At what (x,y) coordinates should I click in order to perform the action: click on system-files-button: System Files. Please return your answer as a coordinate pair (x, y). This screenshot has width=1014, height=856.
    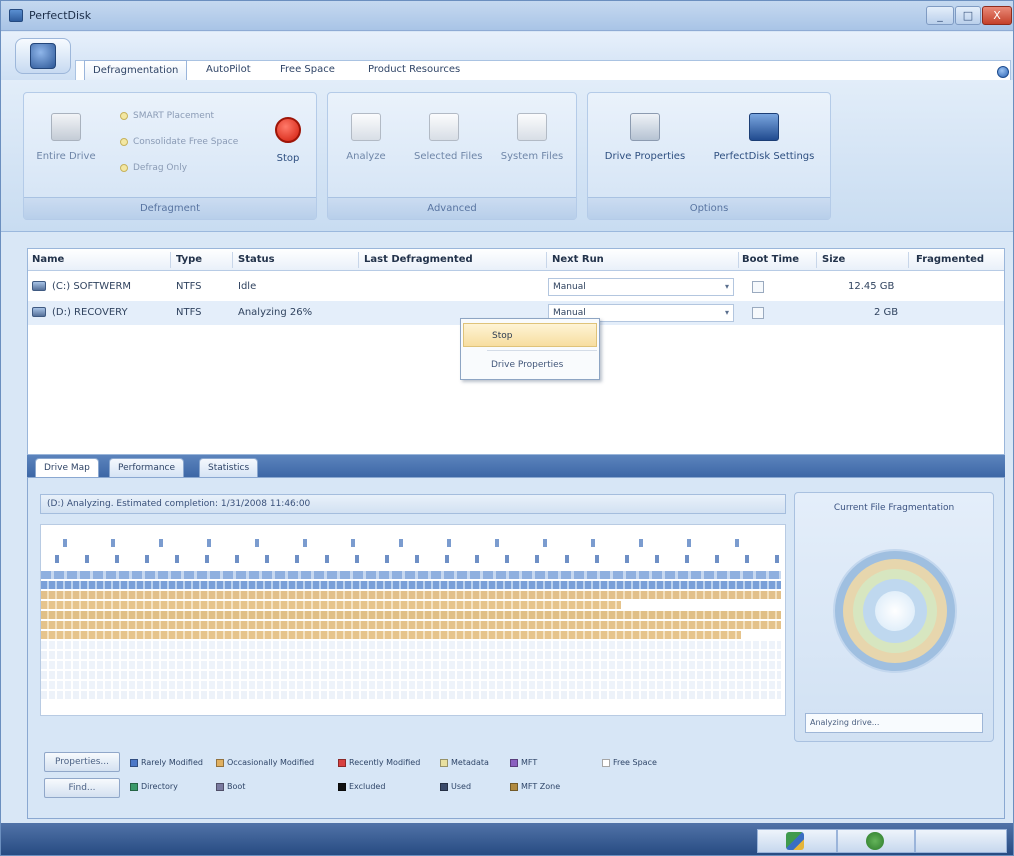
    Looking at the image, I should click on (532, 137).